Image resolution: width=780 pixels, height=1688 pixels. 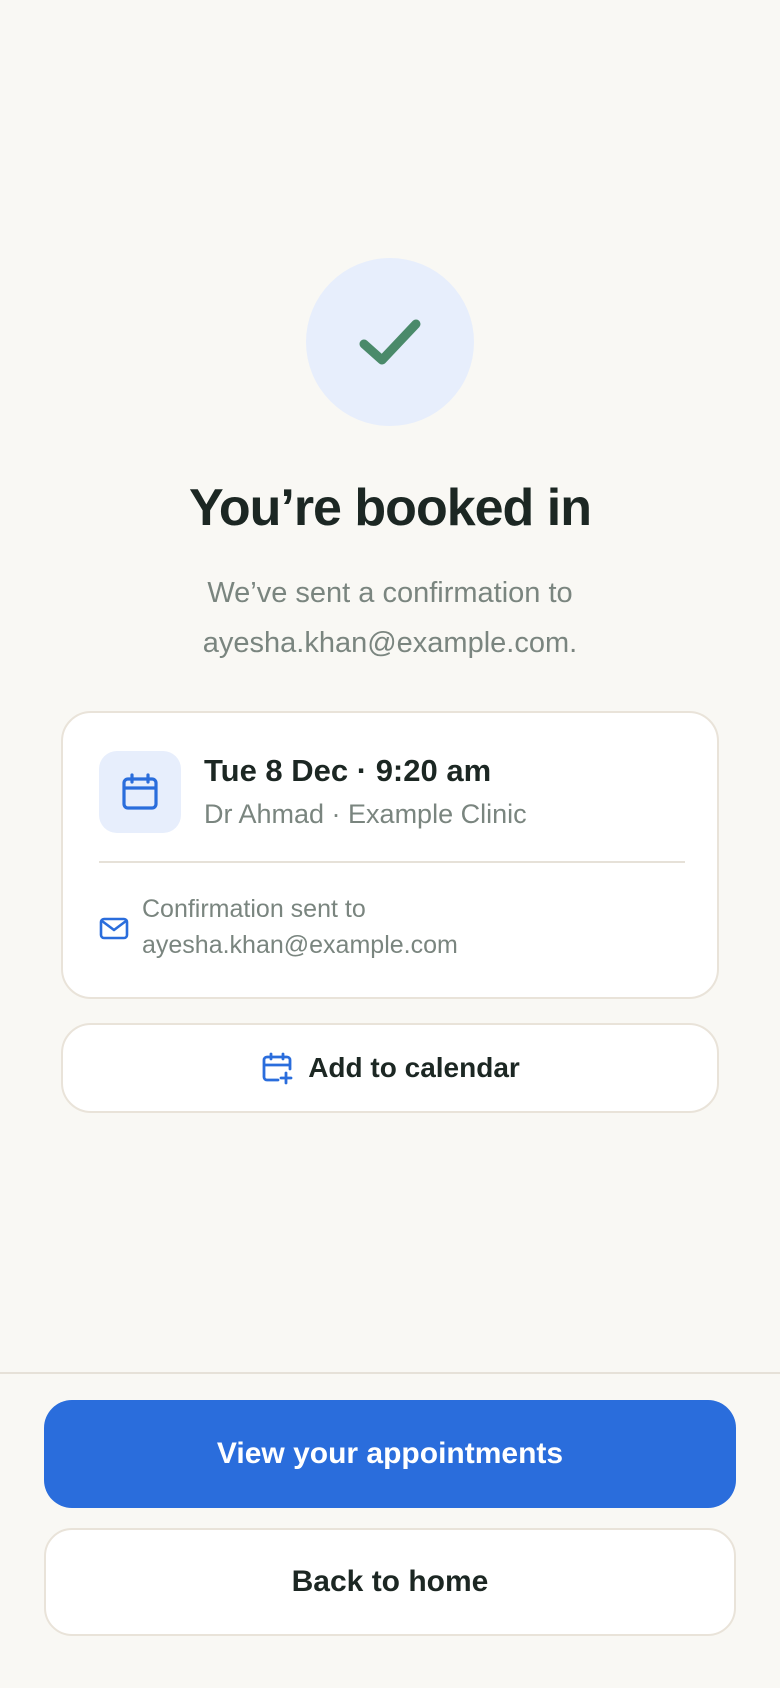 I want to click on confirmation-email: ayesha.khan@example.com, so click(x=300, y=945).